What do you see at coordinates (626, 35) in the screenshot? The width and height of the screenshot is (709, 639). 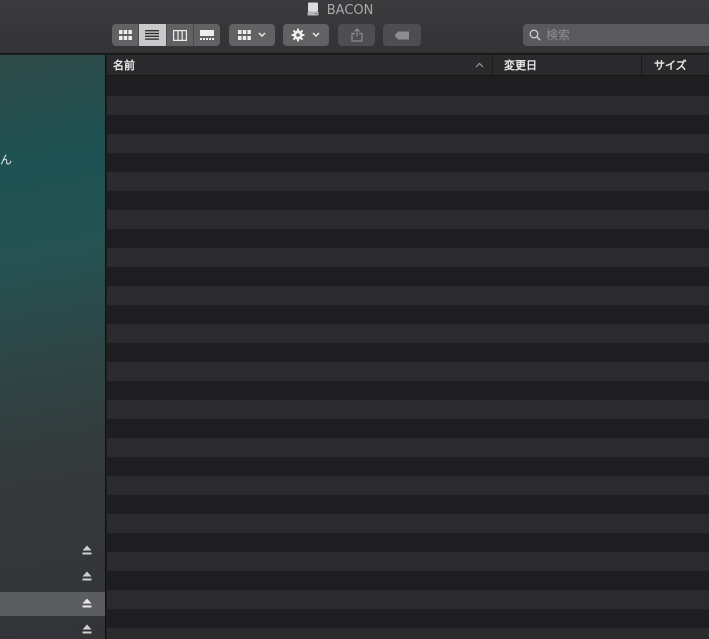 I see `search-input` at bounding box center [626, 35].